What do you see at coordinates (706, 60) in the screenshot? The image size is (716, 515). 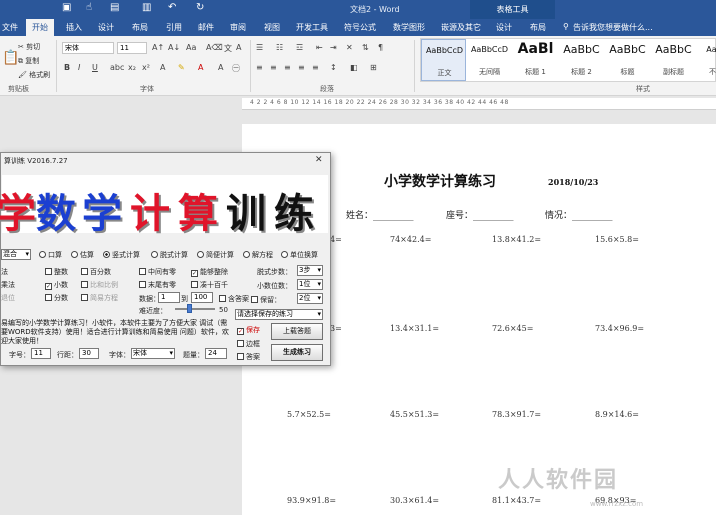 I see `style-subtle: AaBbC 不明显` at bounding box center [706, 60].